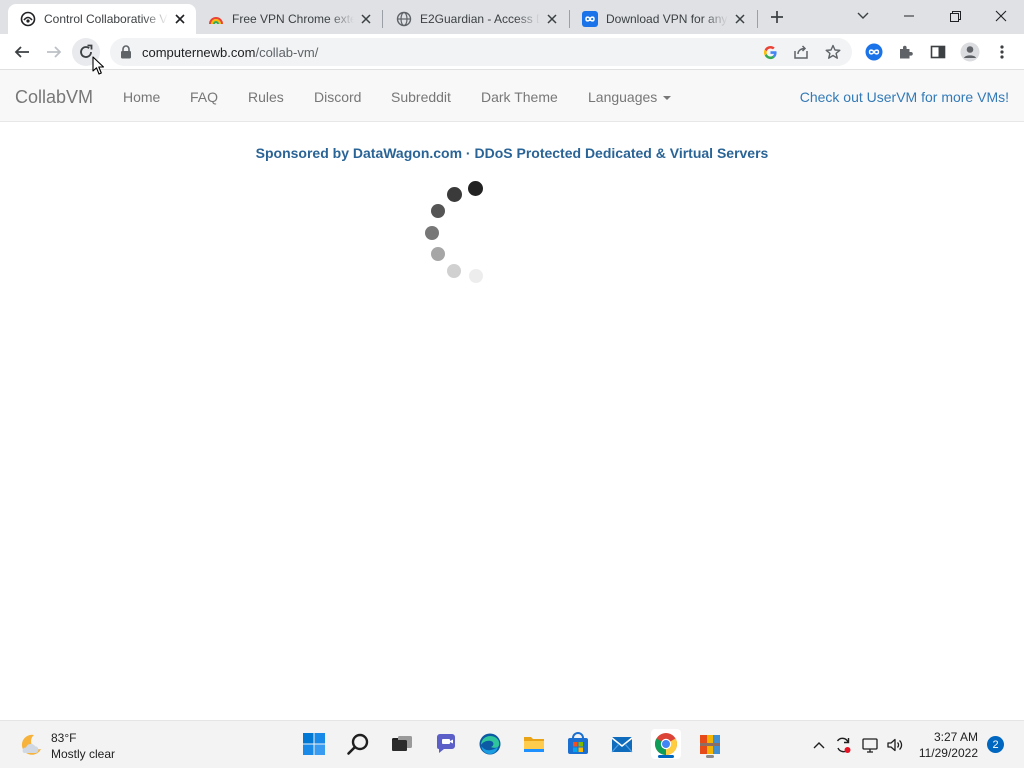 The image size is (1024, 768). I want to click on weather-temperature: 83°F, so click(64, 738).